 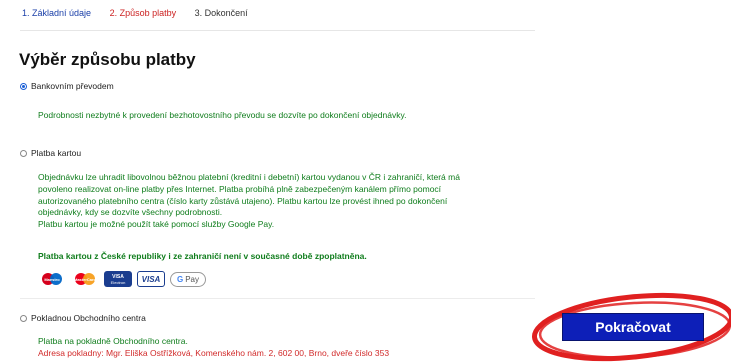 What do you see at coordinates (56, 153) in the screenshot?
I see `option-card-label: Platba kartou` at bounding box center [56, 153].